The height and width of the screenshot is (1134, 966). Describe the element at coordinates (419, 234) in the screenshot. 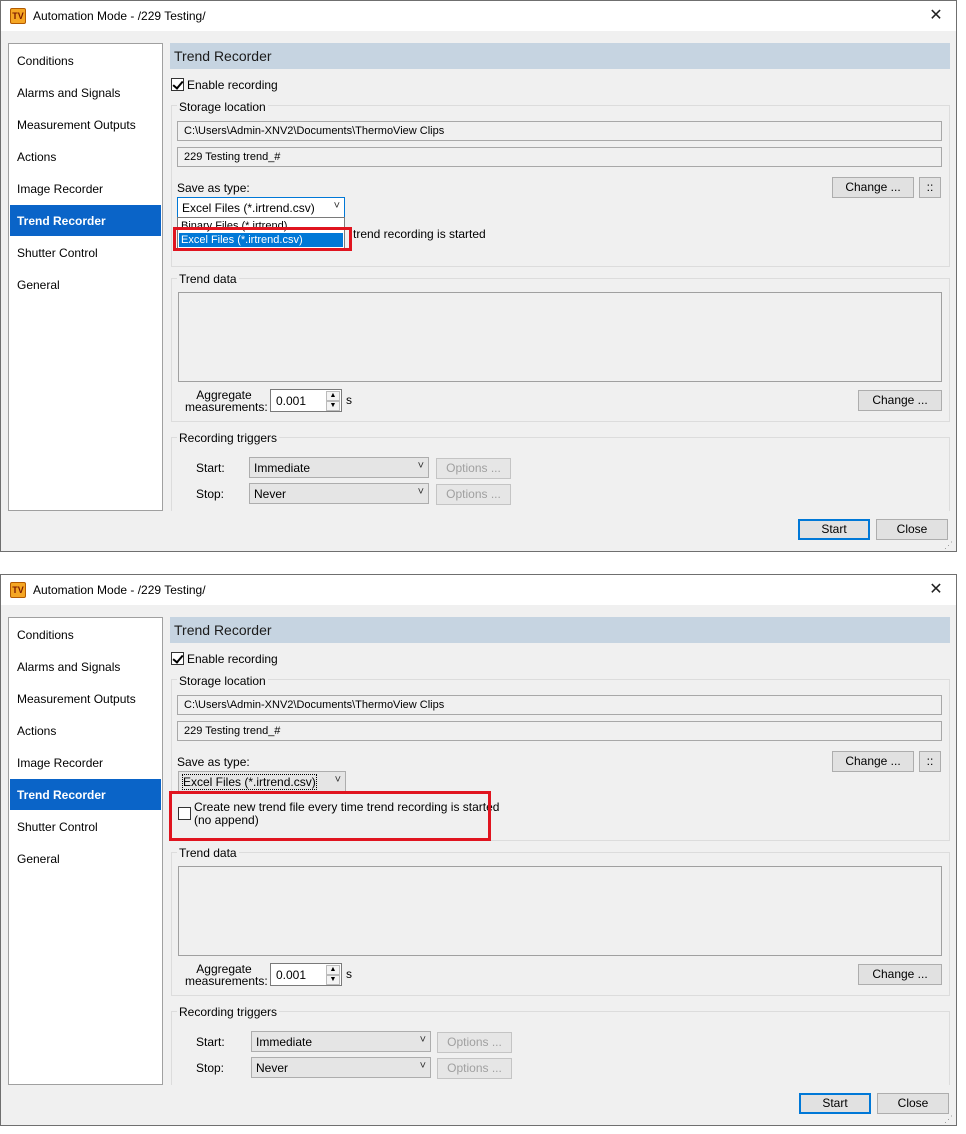

I see `new-file-label-partial: trend recording is started` at that location.